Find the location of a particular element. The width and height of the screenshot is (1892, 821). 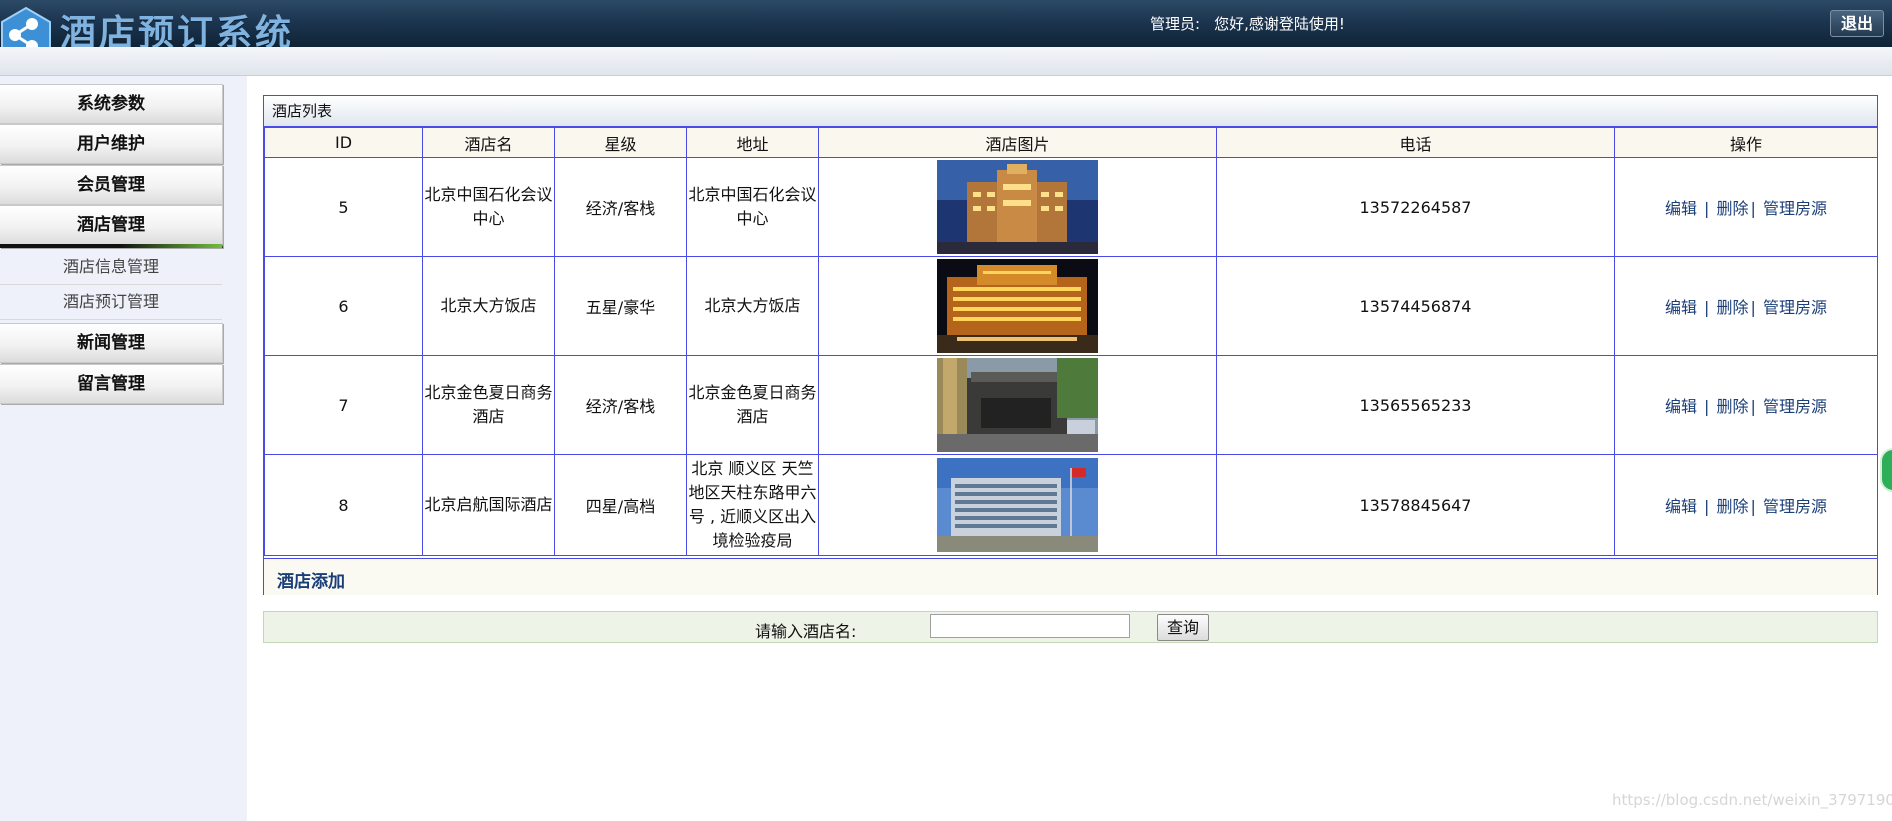

hotel-photo-night-tower is located at coordinates (1017, 207).